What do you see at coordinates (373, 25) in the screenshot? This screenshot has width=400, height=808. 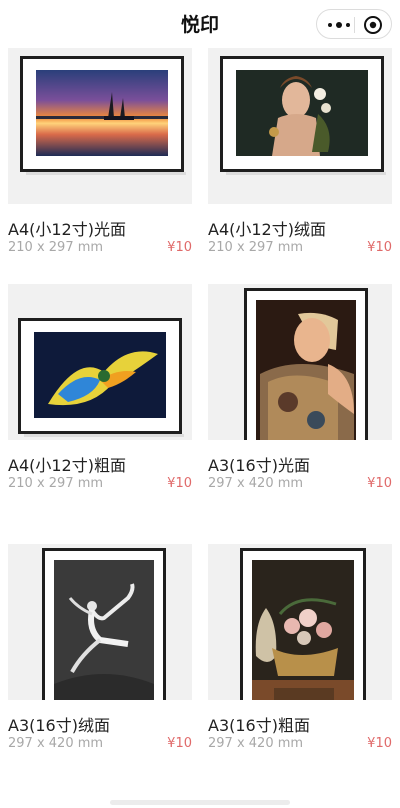 I see `target-close-icon` at bounding box center [373, 25].